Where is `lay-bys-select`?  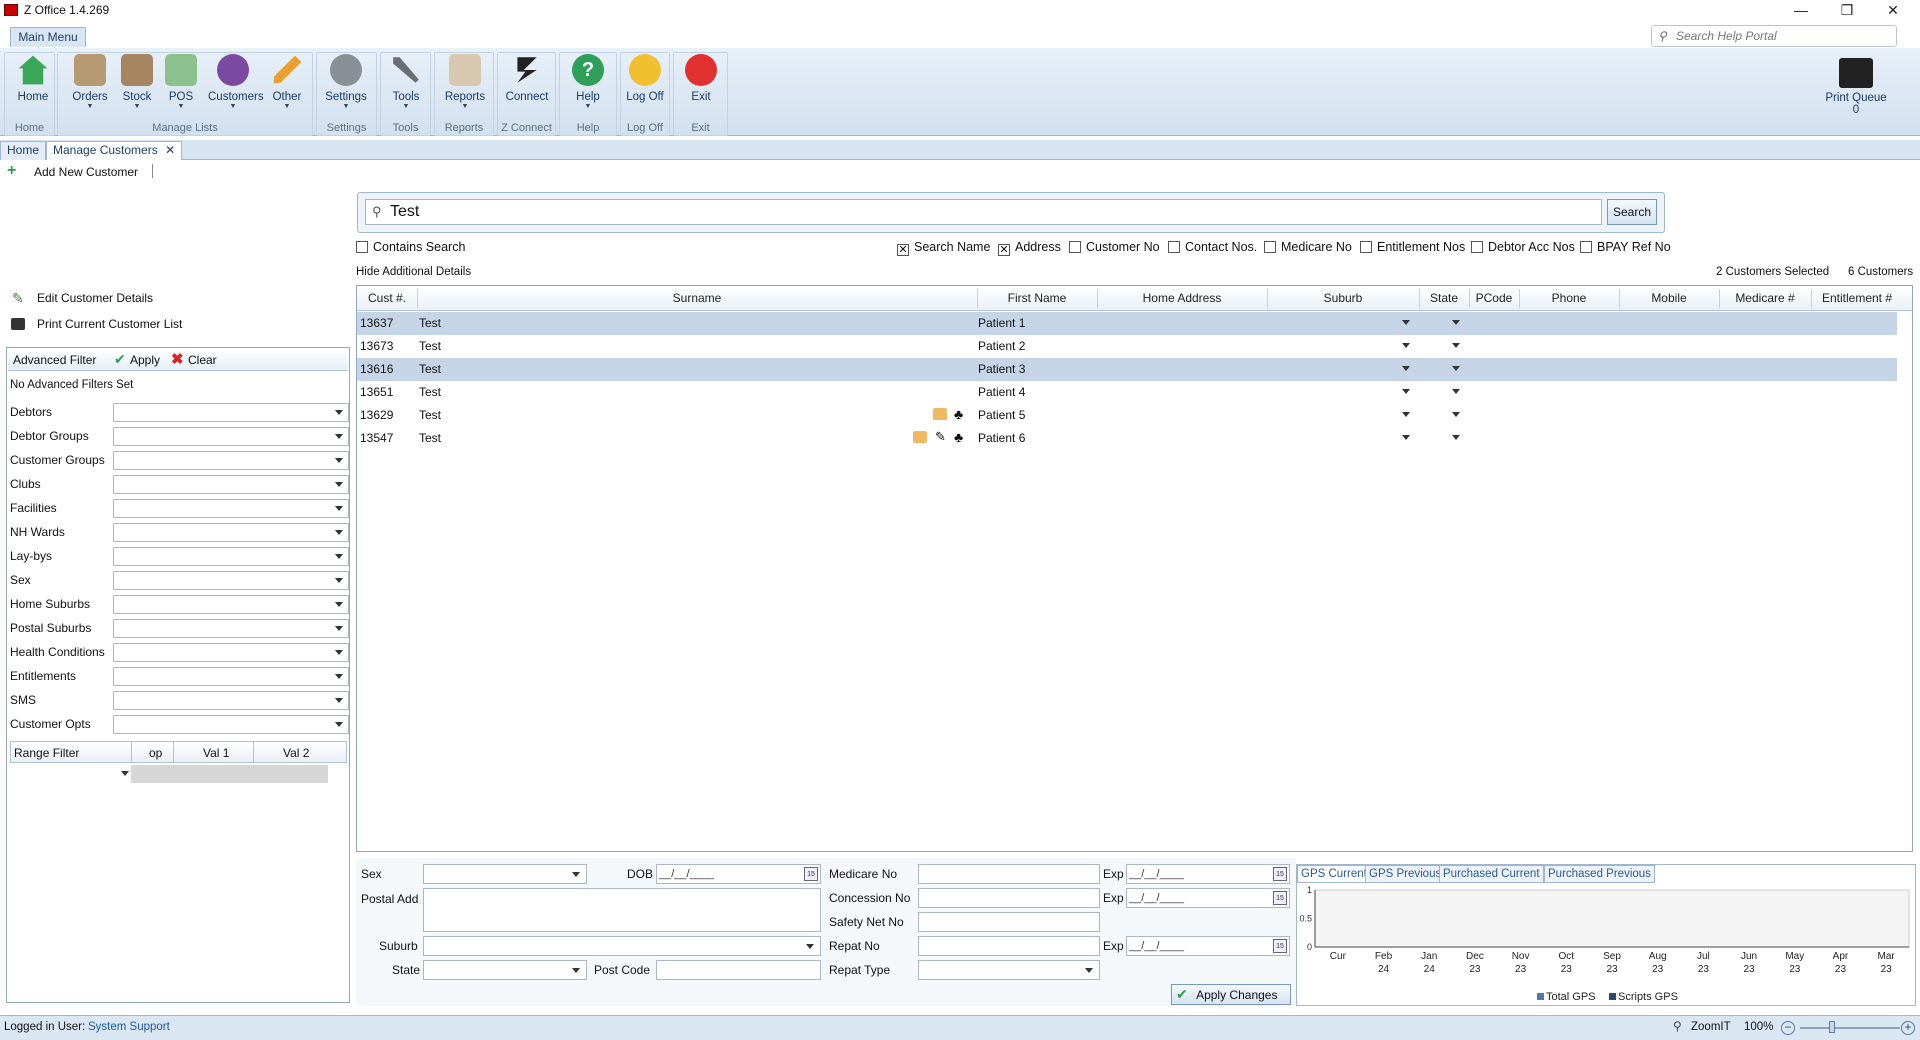 lay-bys-select is located at coordinates (231, 556).